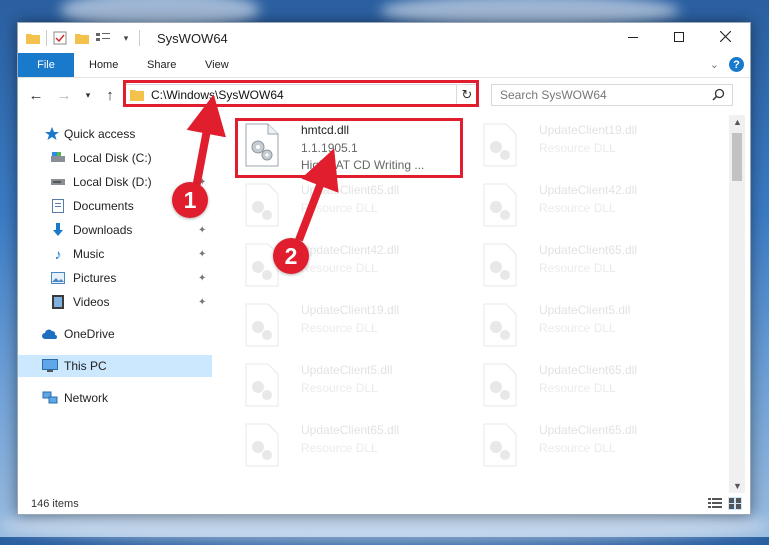  I want to click on arrow-to-file, so click(317, 195).